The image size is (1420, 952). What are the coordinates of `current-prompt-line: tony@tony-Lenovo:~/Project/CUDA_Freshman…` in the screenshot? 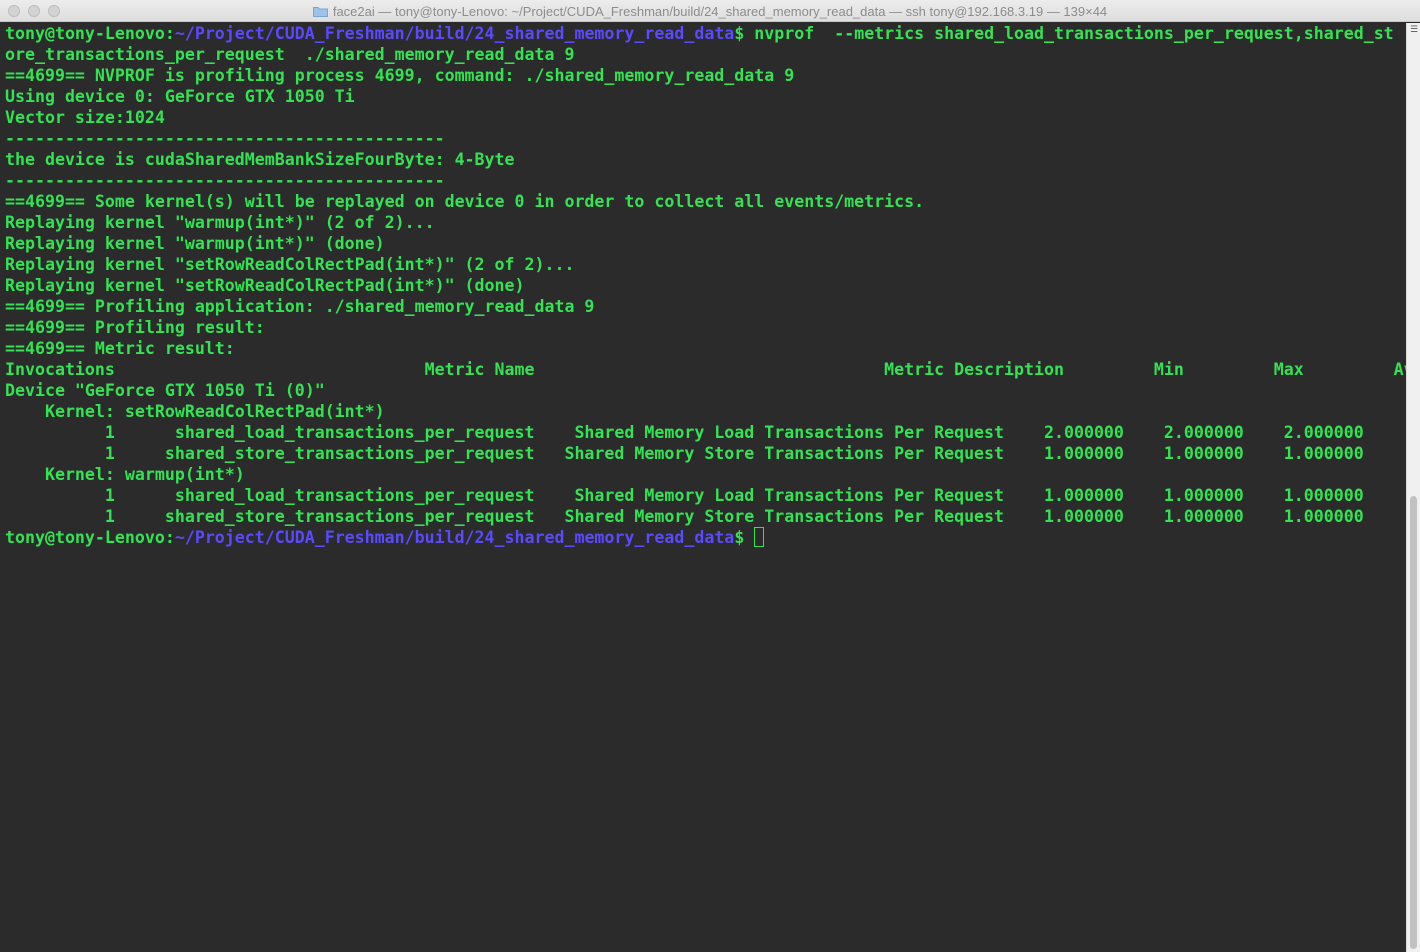 It's located at (705, 537).